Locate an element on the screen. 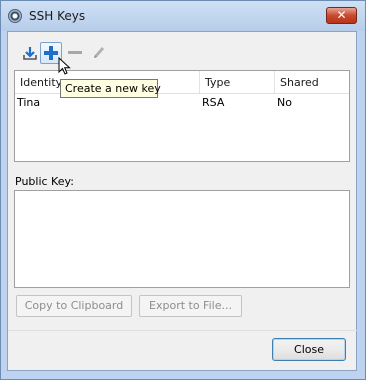 This screenshot has height=380, width=366. mouse-cursor-icon is located at coordinates (64, 66).